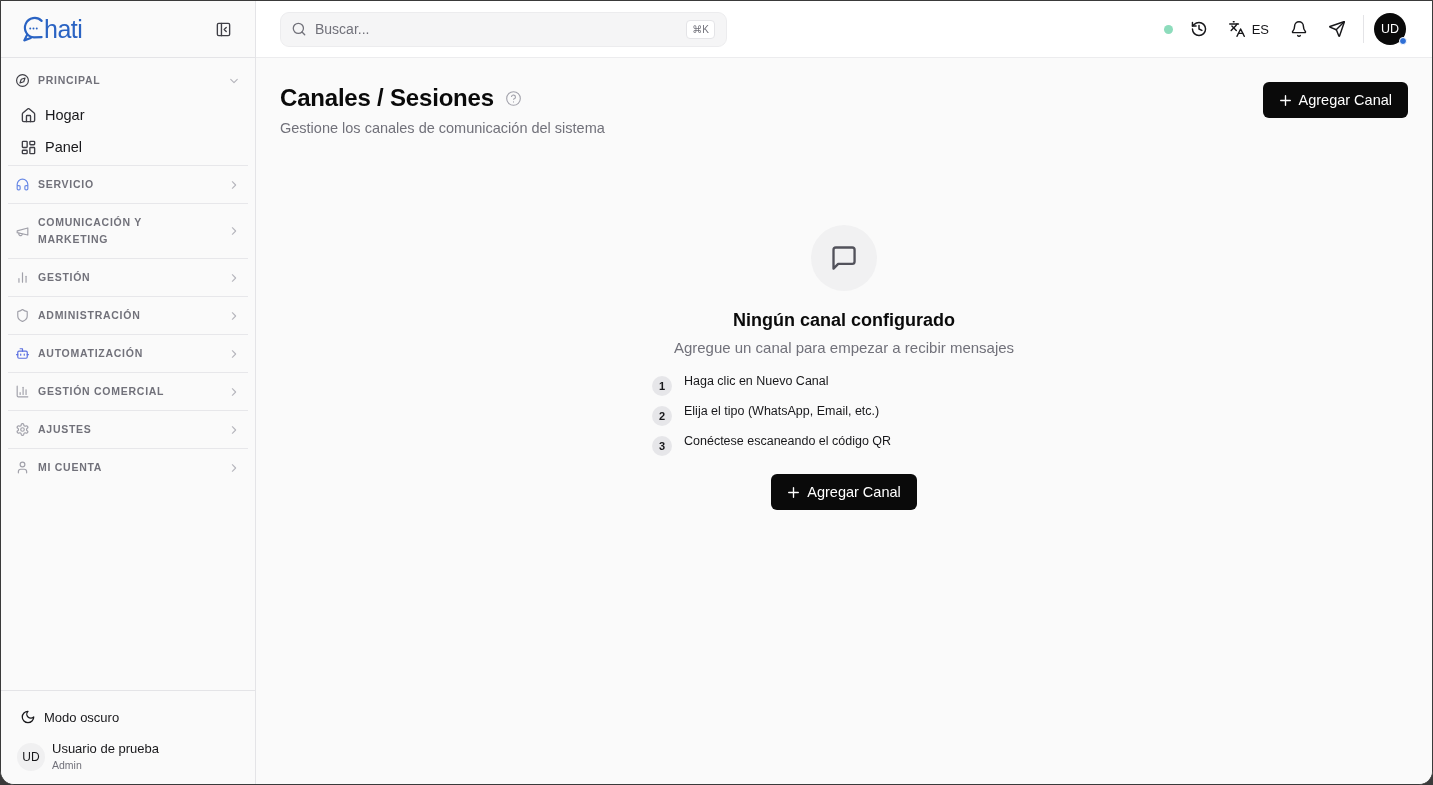 Image resolution: width=1433 pixels, height=785 pixels. I want to click on megaphone-icon, so click(22, 231).